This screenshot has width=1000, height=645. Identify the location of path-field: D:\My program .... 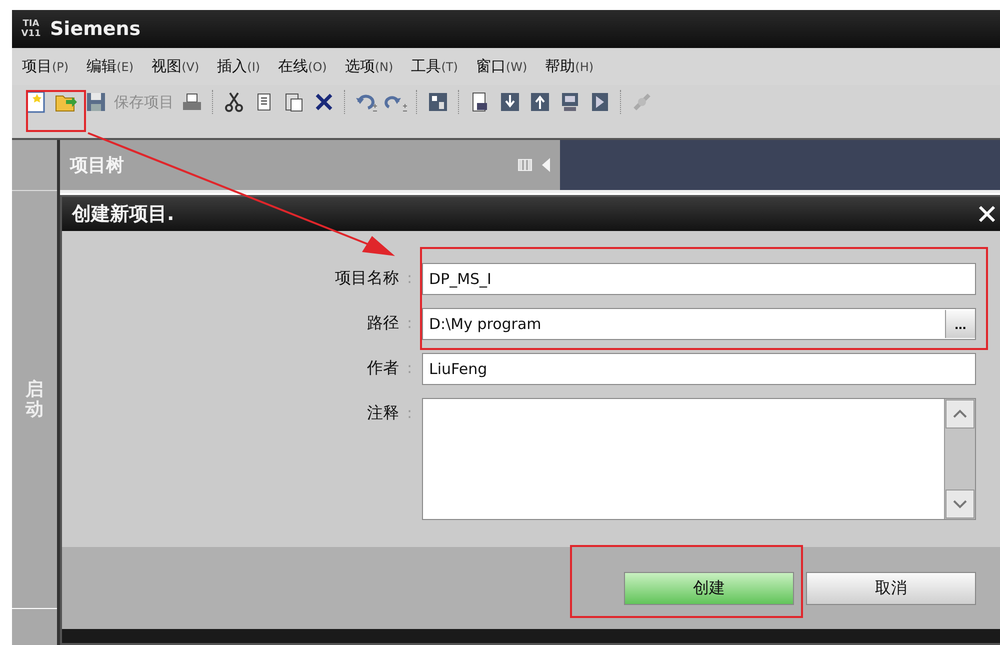
(699, 324).